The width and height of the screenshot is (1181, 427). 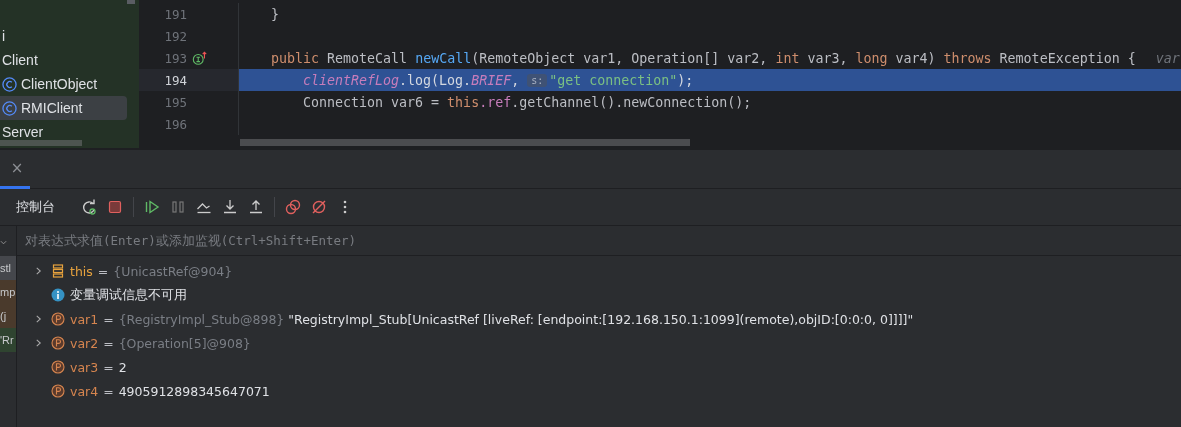 What do you see at coordinates (84, 343) in the screenshot?
I see `variable-name: var2` at bounding box center [84, 343].